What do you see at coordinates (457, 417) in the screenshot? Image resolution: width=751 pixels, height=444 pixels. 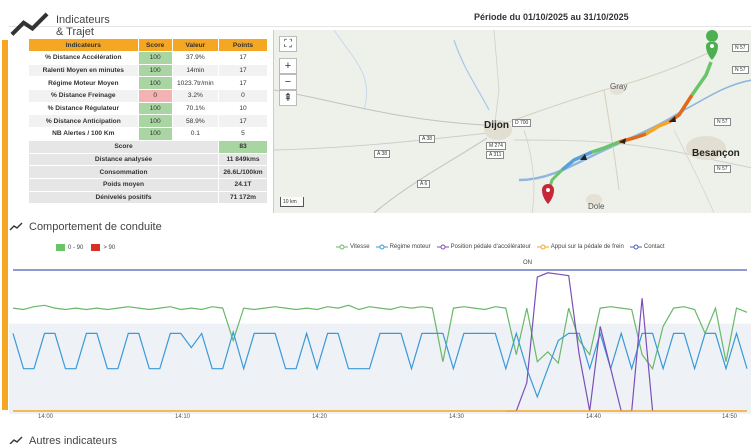 I see `x-tick-label: 14:30` at bounding box center [457, 417].